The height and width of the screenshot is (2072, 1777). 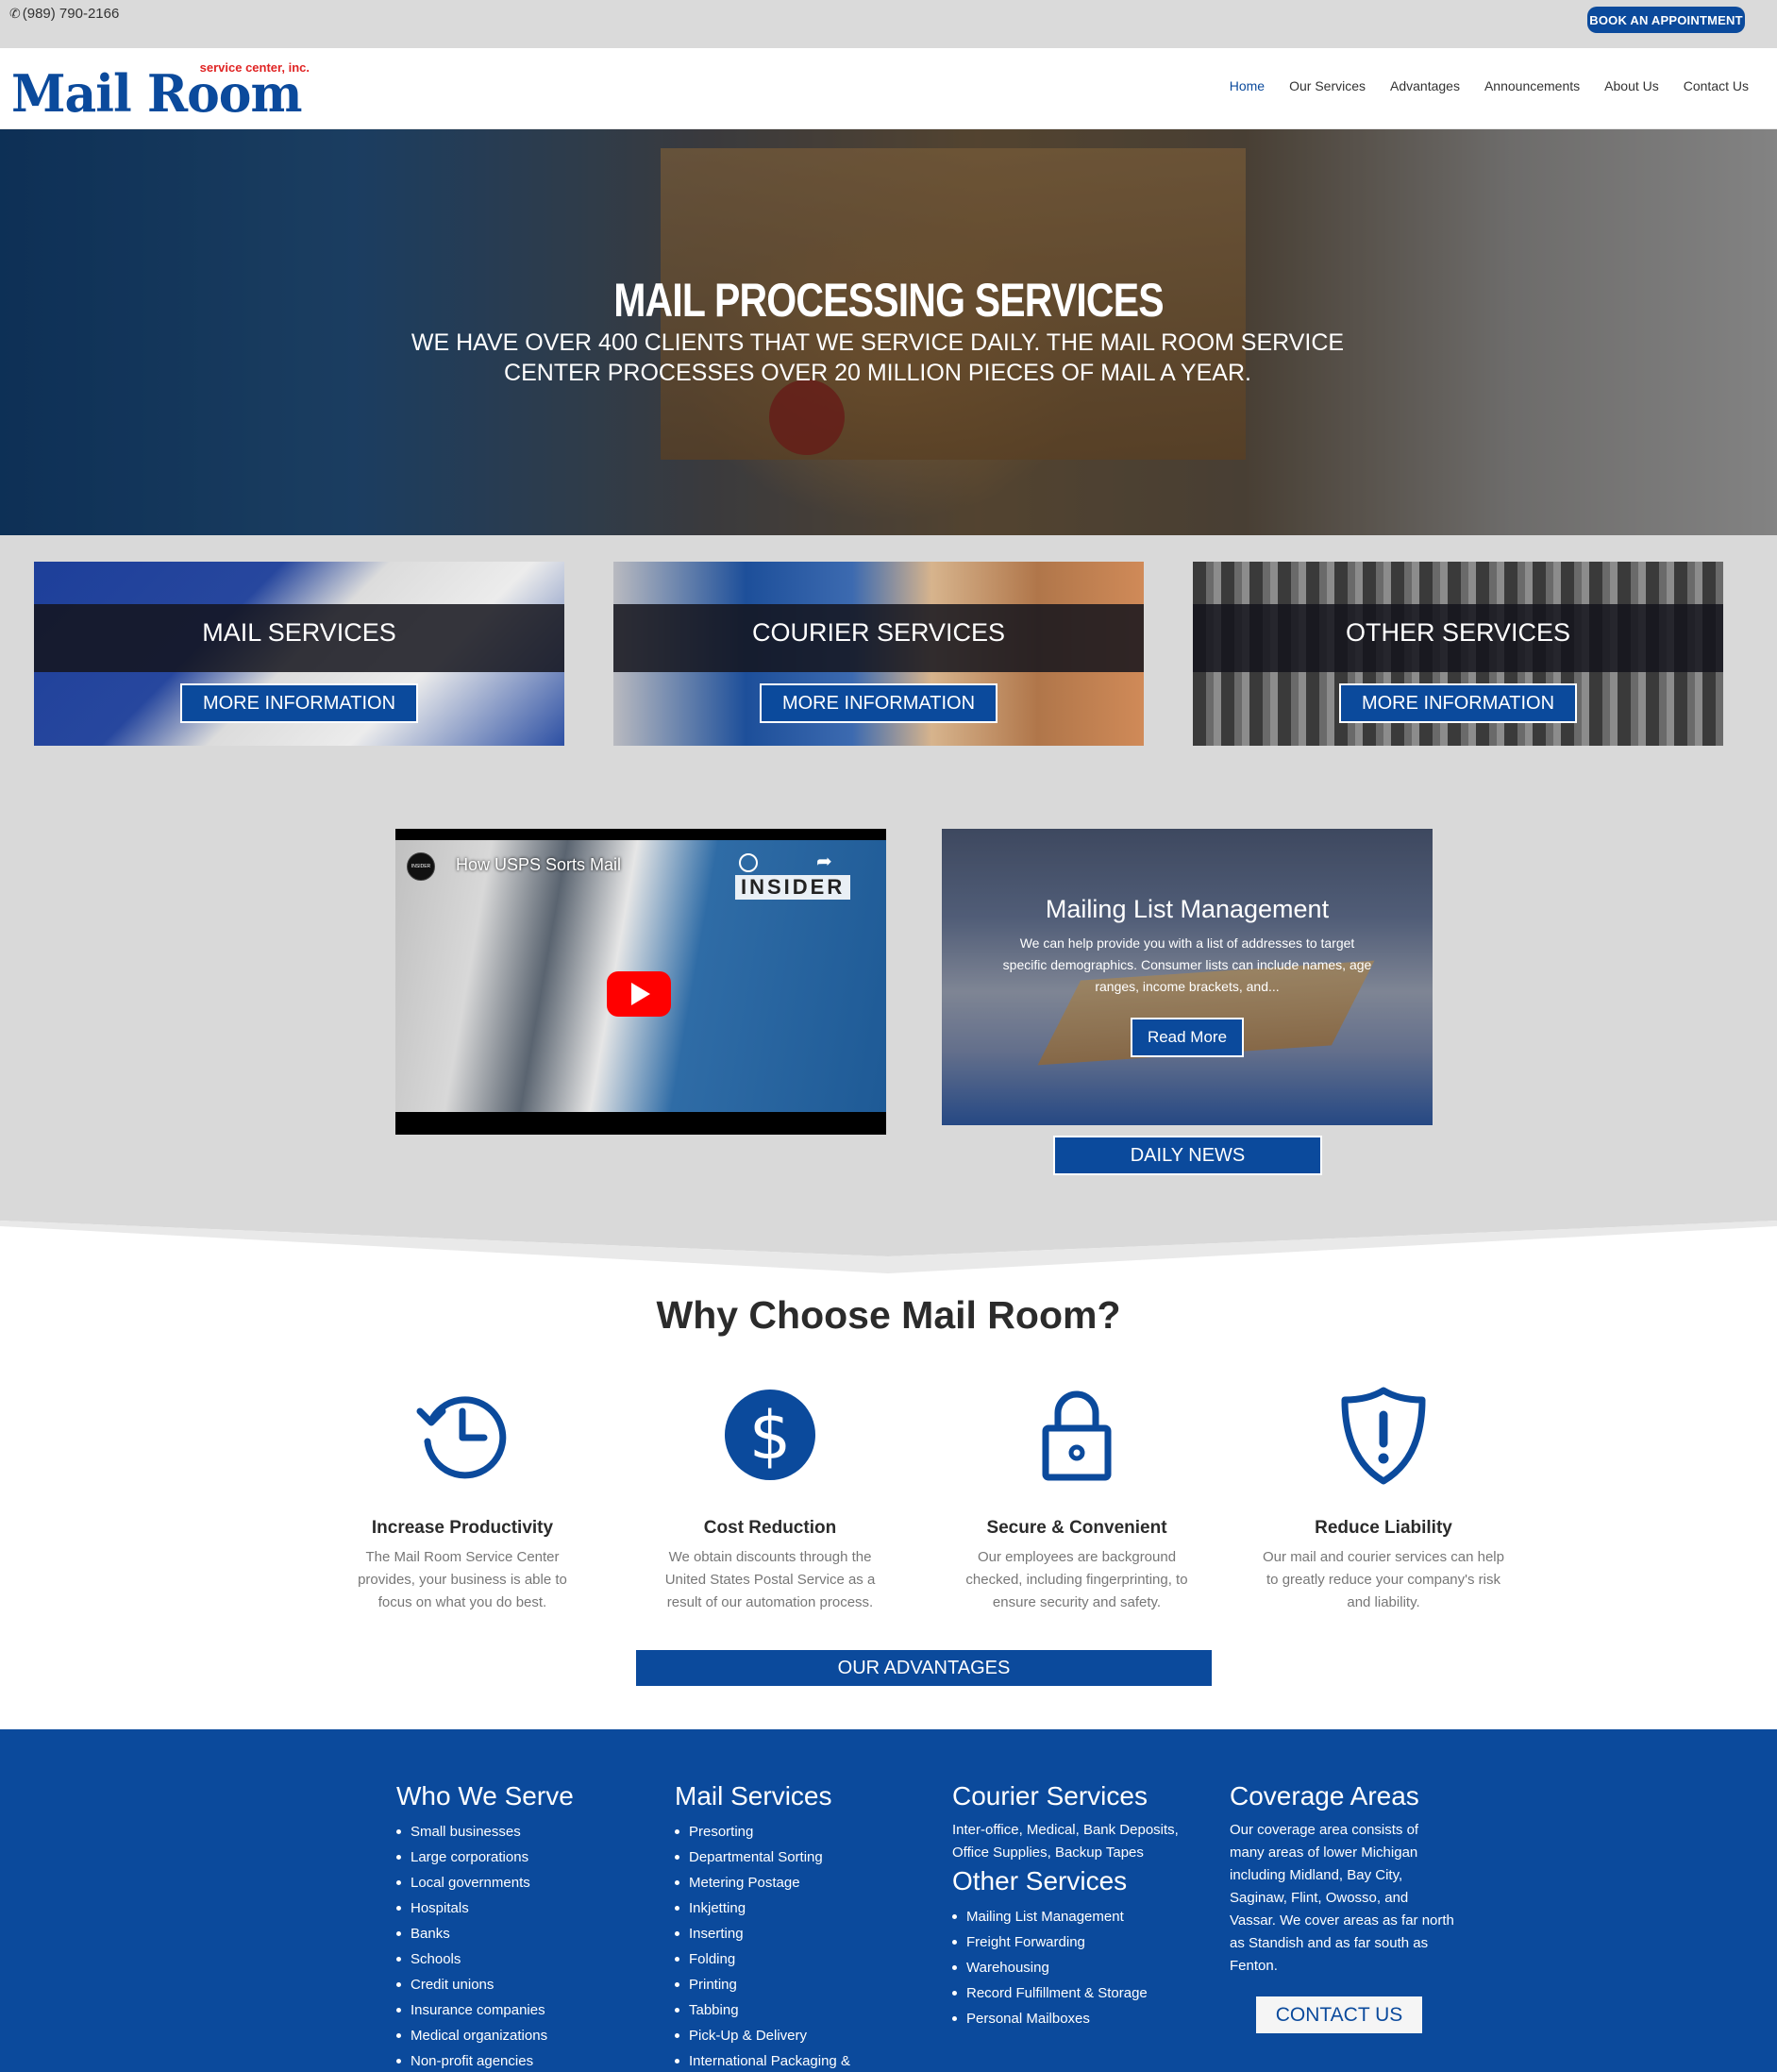 What do you see at coordinates (421, 866) in the screenshot?
I see `channel-avatar: INSIDER` at bounding box center [421, 866].